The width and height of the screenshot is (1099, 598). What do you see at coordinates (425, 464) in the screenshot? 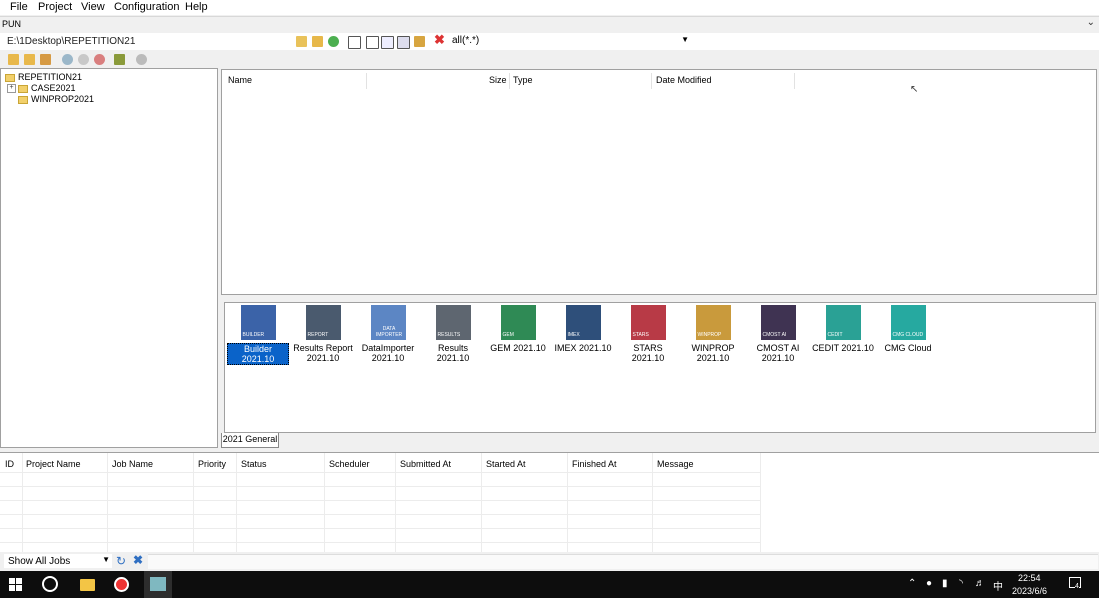
I see `column-submitted-at: Submitted At` at bounding box center [425, 464].